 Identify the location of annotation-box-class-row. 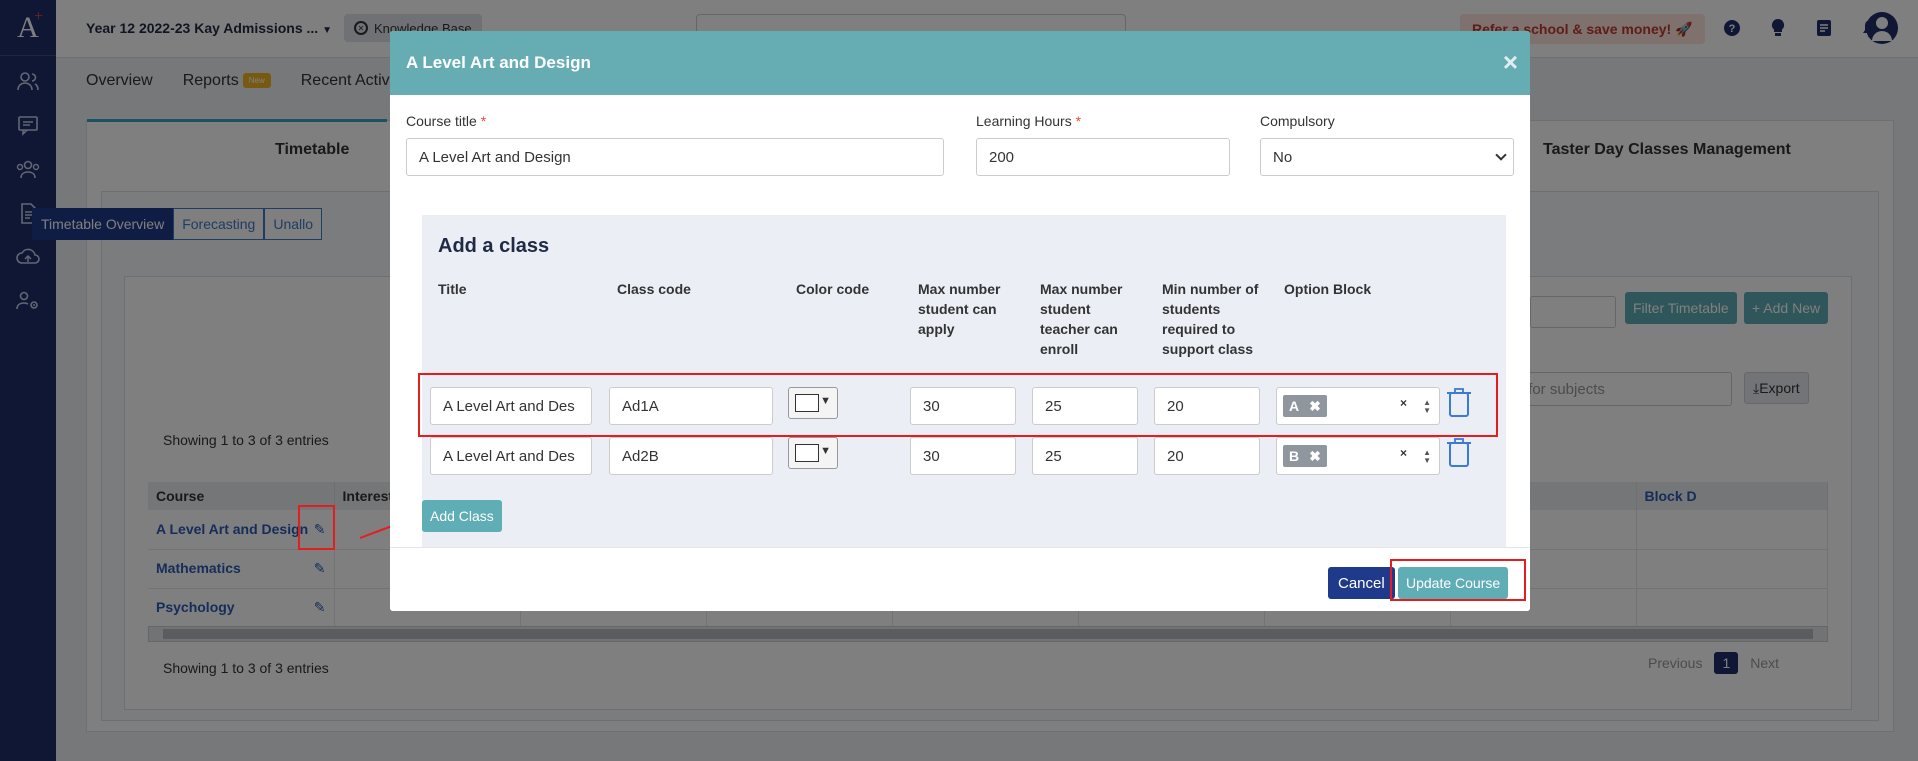
(958, 405).